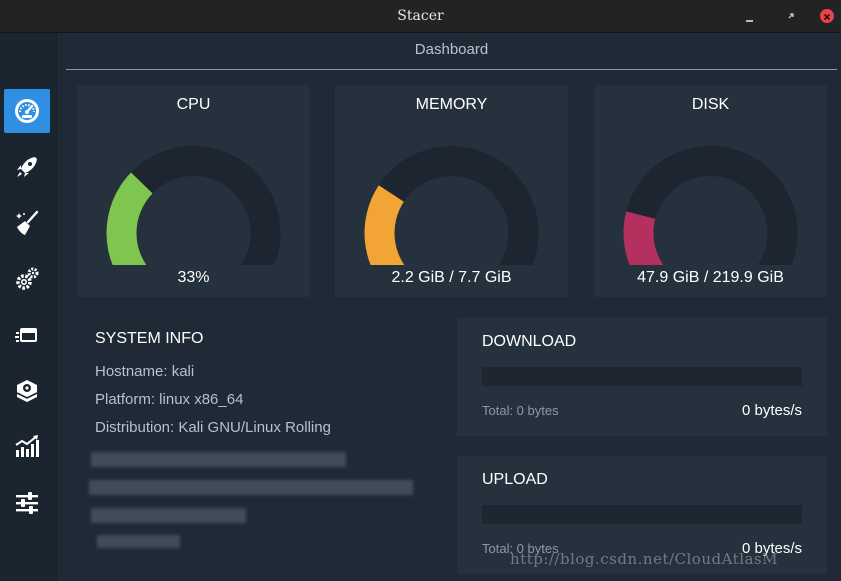 This screenshot has height=581, width=841. Describe the element at coordinates (710, 277) in the screenshot. I see `disk-gauge-value: 47.9 GiB / 219.9 GiB` at that location.